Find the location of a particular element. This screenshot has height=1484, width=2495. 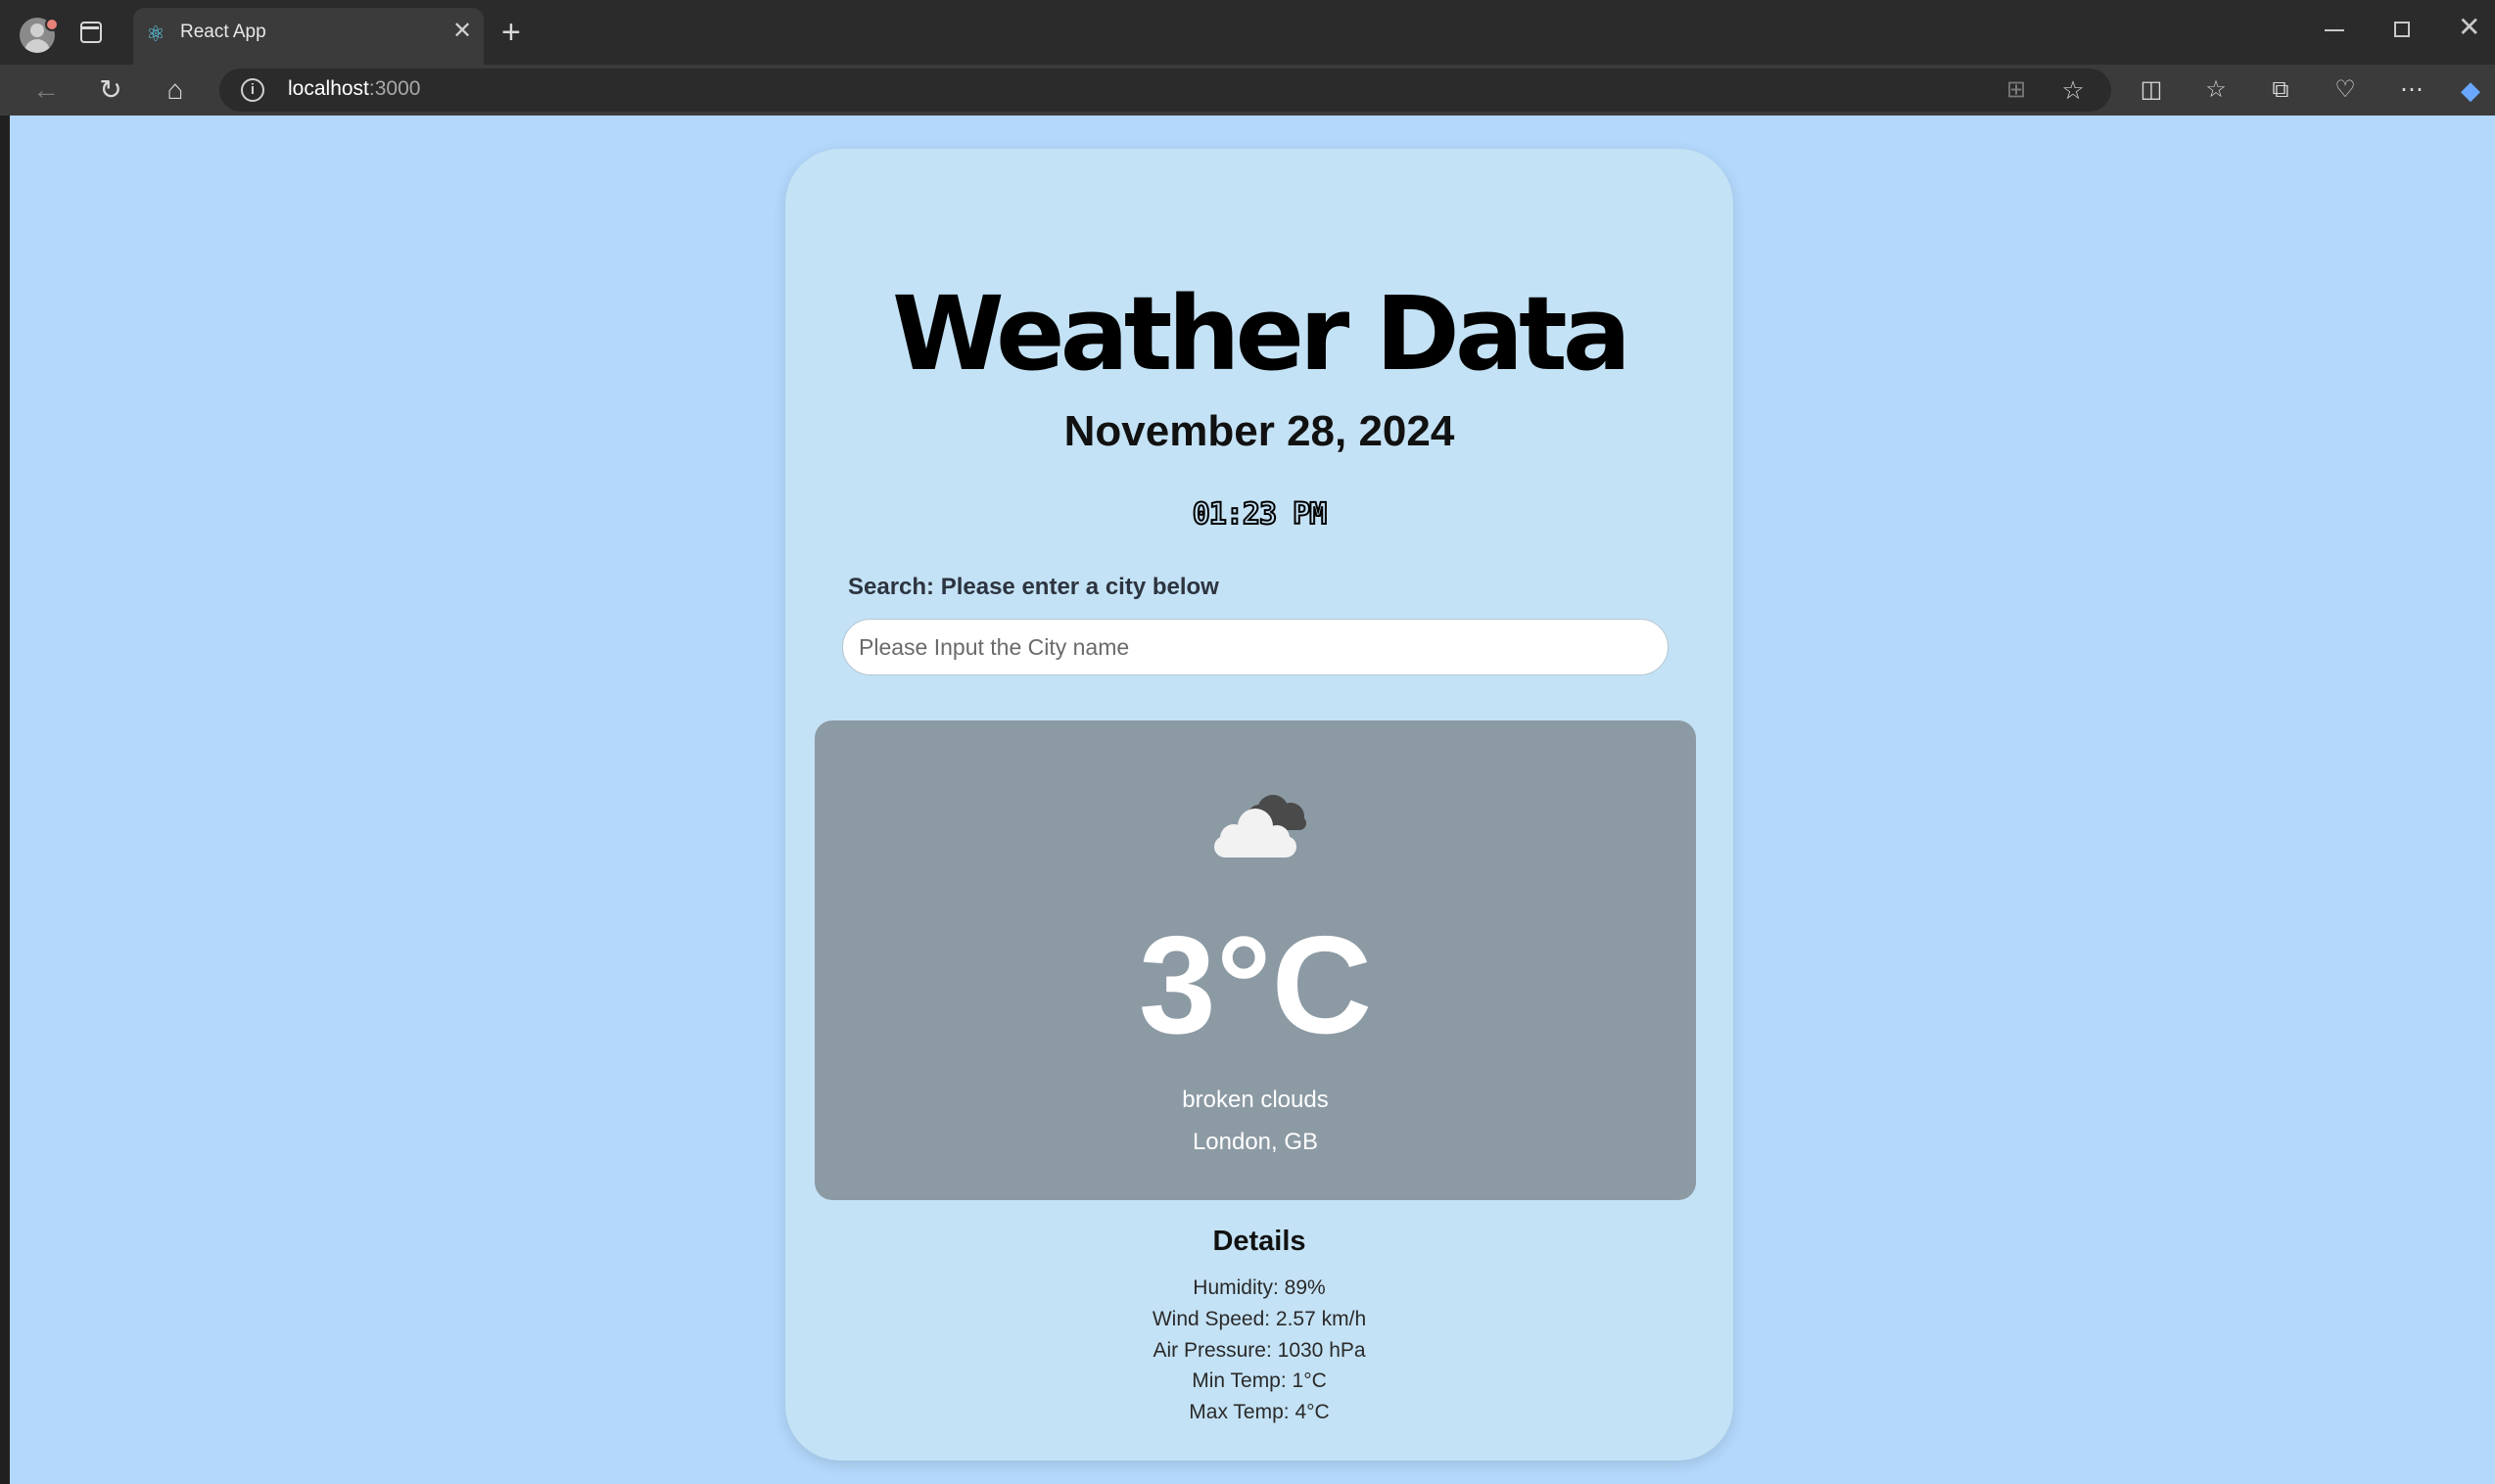

temperature-value: 3°C is located at coordinates (1255, 985).